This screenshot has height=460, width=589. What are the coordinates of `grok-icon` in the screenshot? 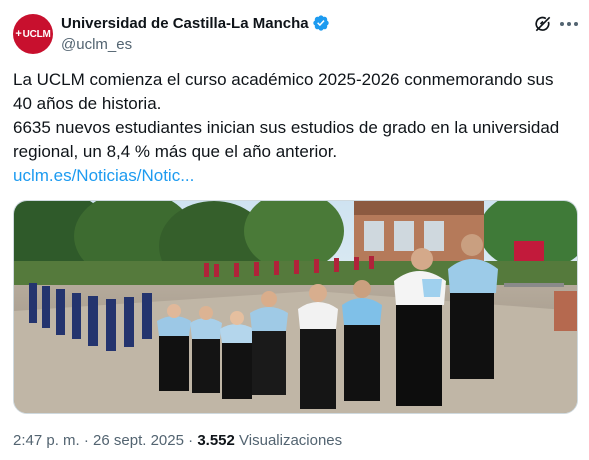 It's located at (543, 24).